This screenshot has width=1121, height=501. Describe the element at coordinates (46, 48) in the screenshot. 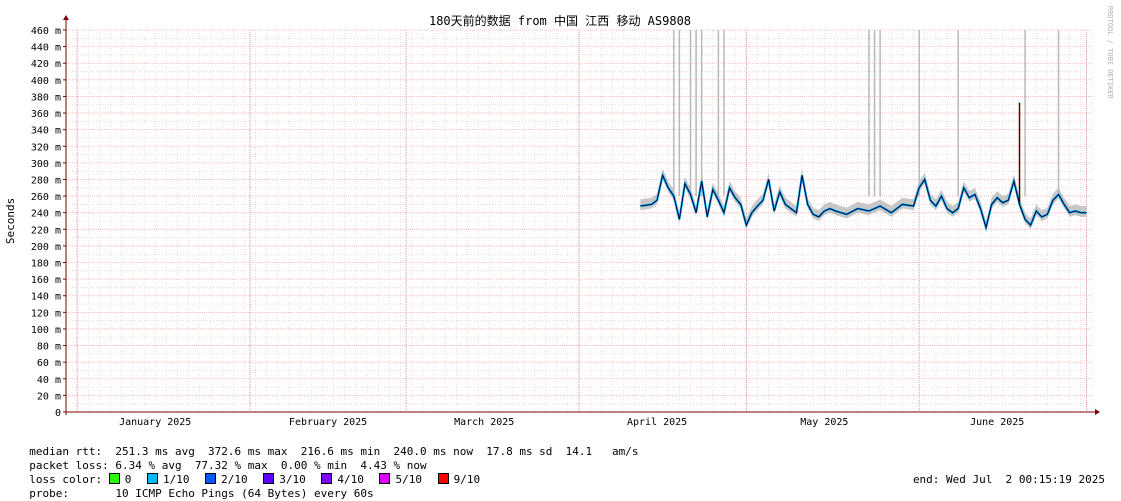

I see `y-tick-label: 440 m` at that location.